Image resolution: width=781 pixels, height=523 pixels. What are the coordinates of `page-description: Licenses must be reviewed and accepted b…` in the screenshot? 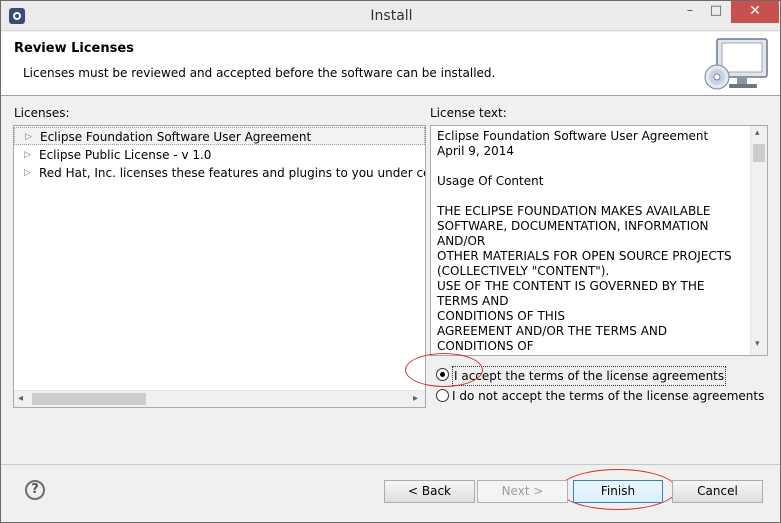 It's located at (259, 73).